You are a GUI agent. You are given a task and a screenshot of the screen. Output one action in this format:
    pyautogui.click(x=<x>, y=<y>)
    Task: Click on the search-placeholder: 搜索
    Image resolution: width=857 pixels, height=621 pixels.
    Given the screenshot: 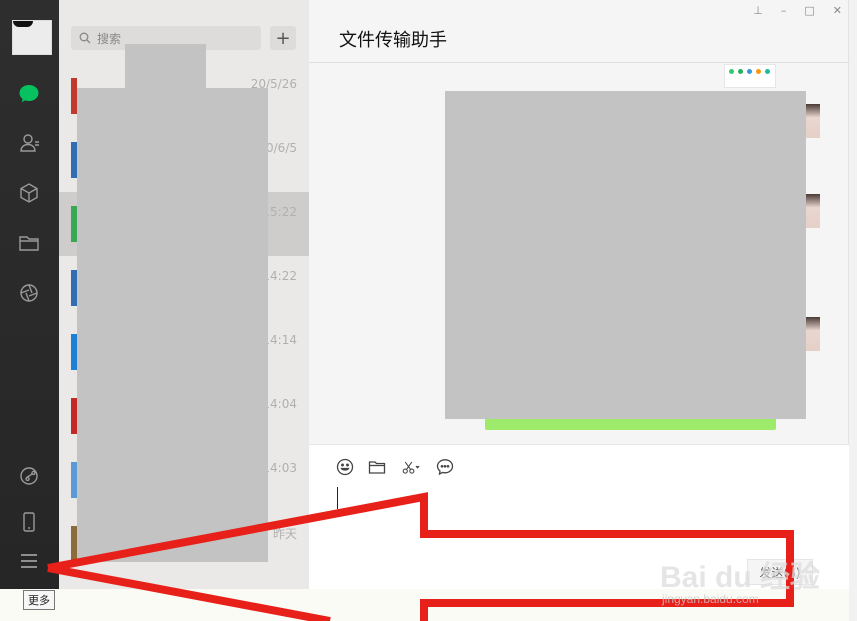 What is the action you would take?
    pyautogui.click(x=109, y=38)
    